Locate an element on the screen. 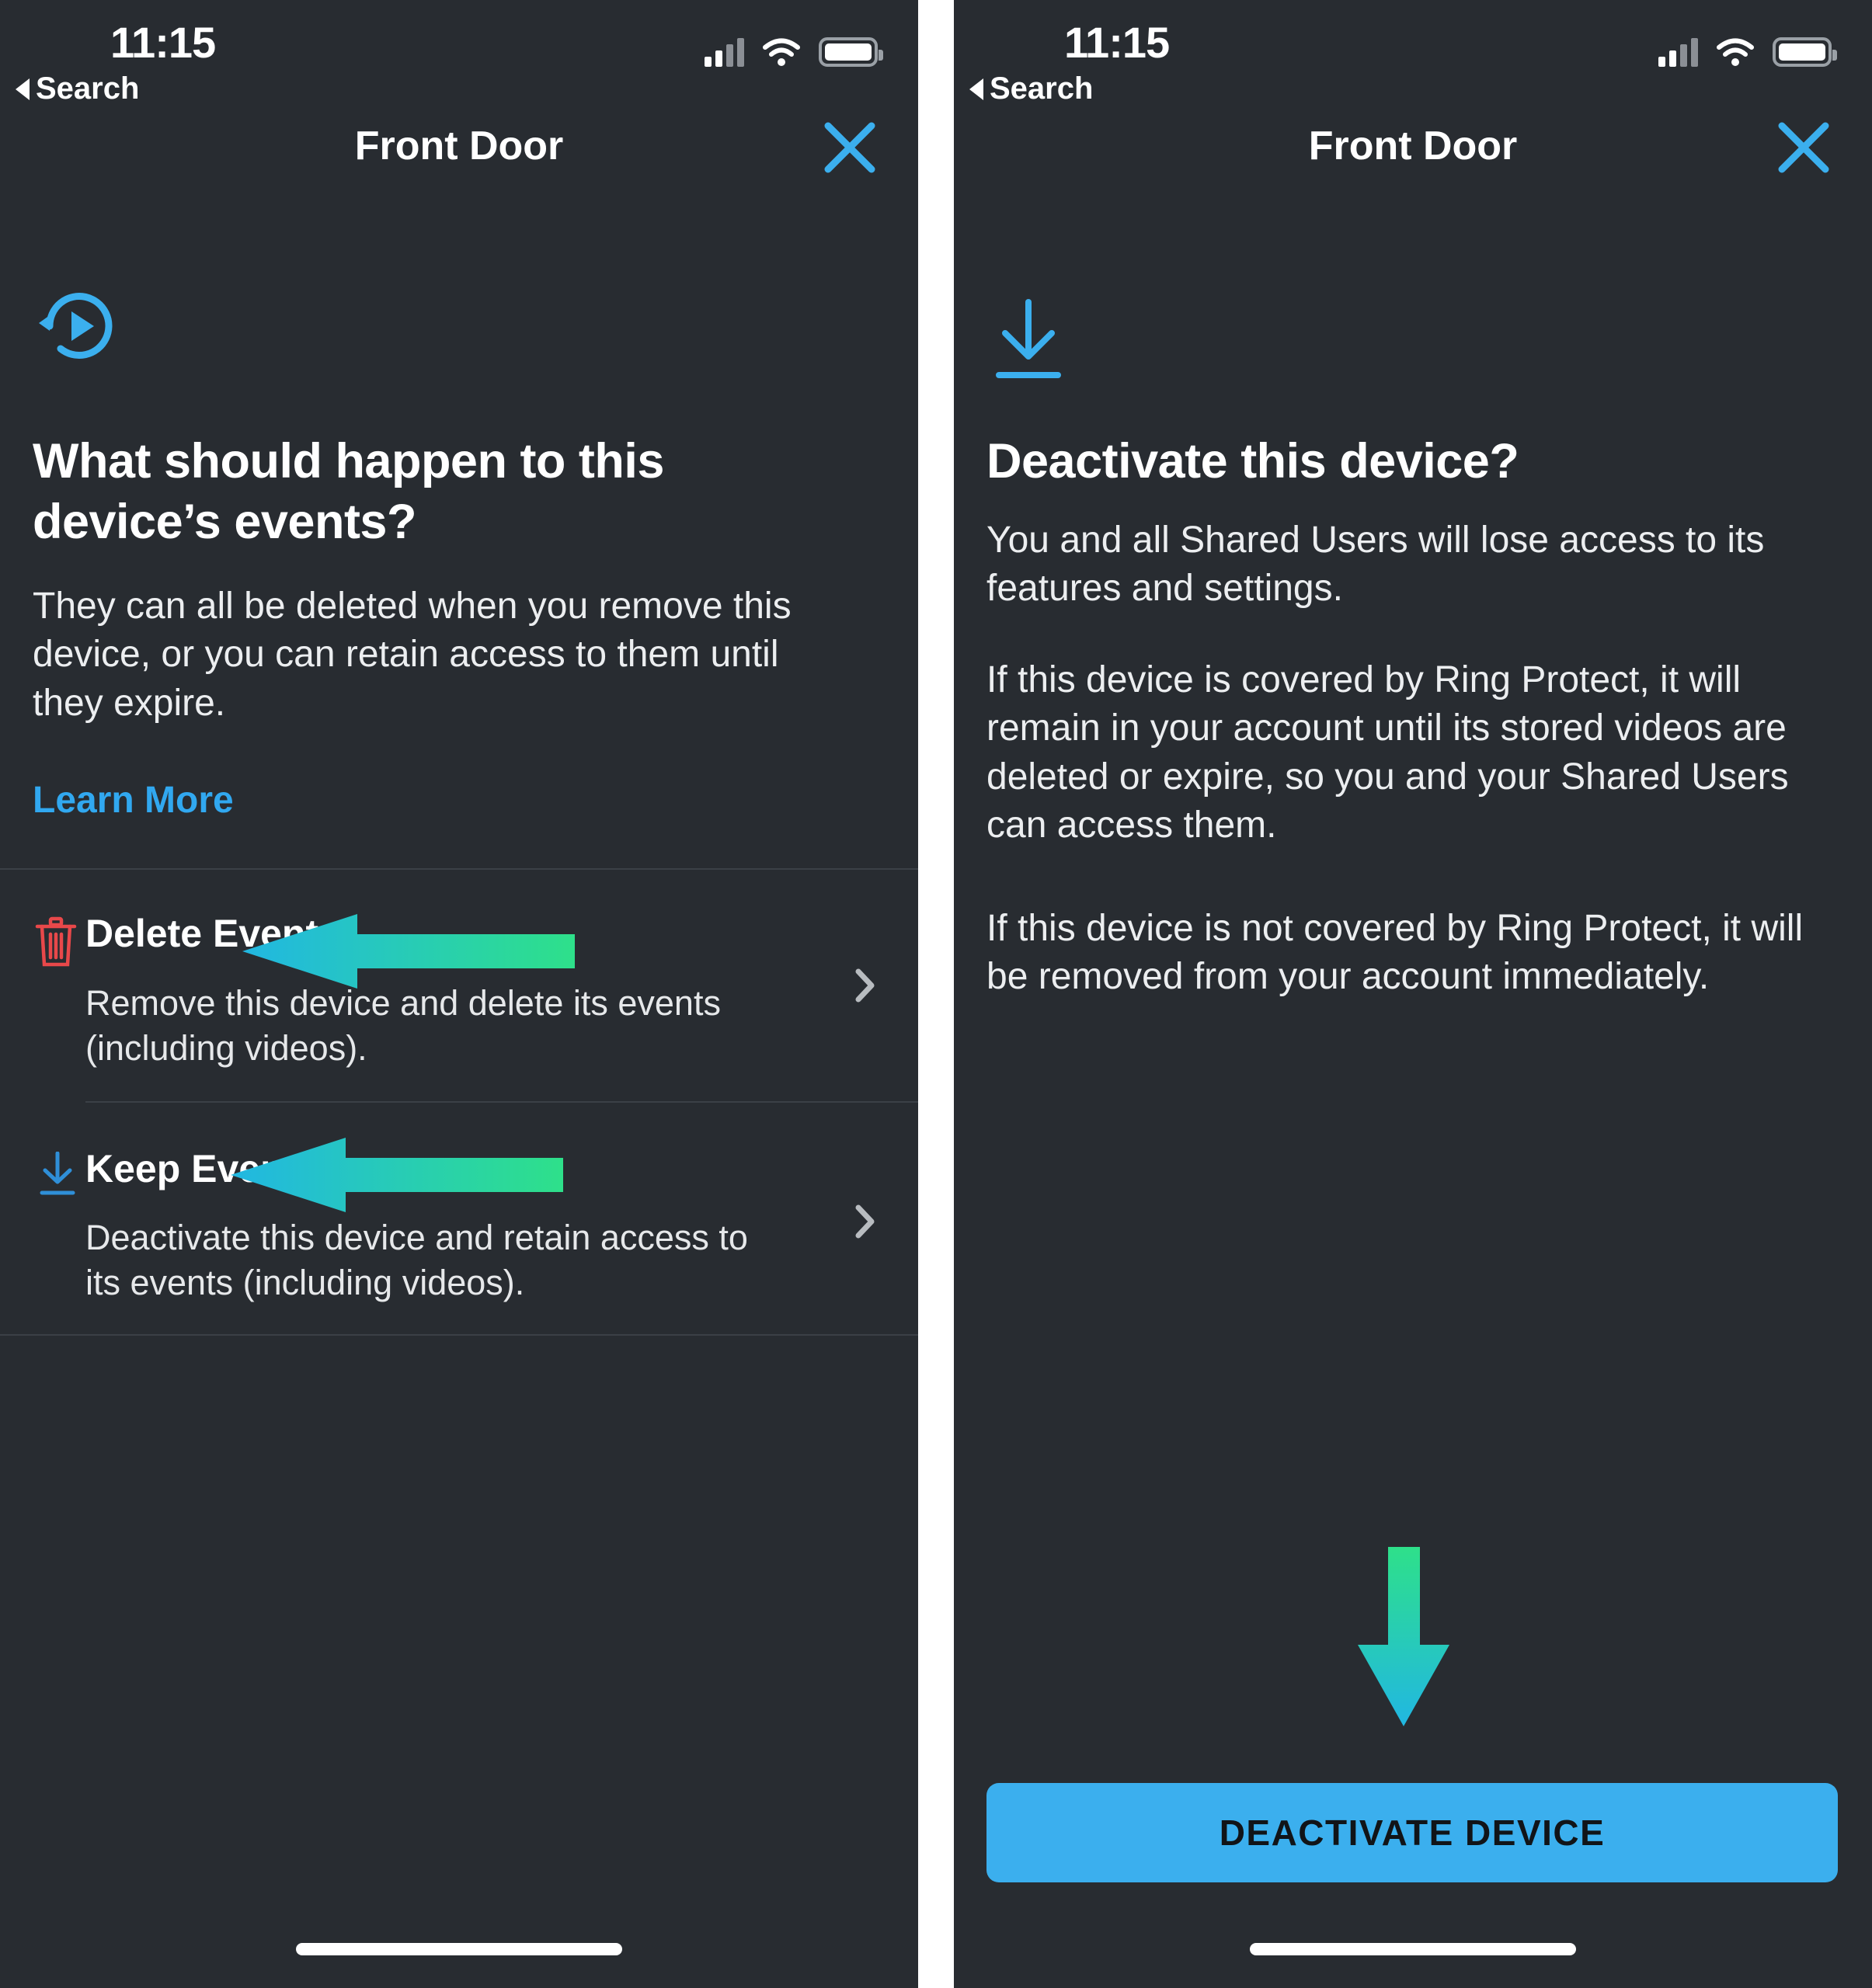  trash-icon is located at coordinates (56, 943).